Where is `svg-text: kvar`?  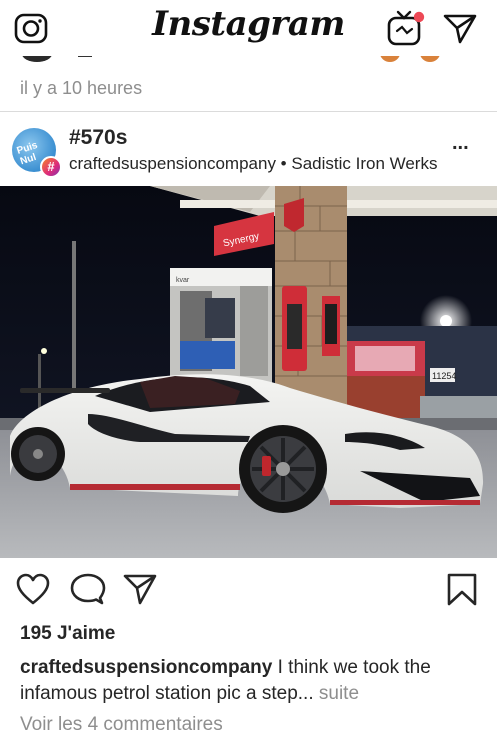 svg-text: kvar is located at coordinates (183, 280).